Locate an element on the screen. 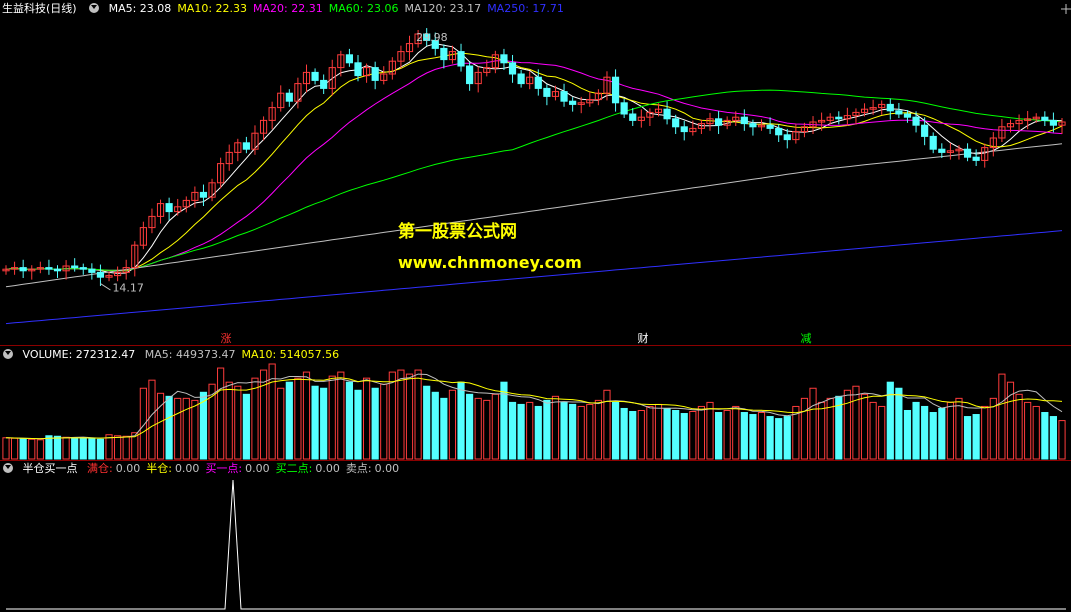 This screenshot has width=1071, height=612. event-marker: 减 is located at coordinates (806, 338).